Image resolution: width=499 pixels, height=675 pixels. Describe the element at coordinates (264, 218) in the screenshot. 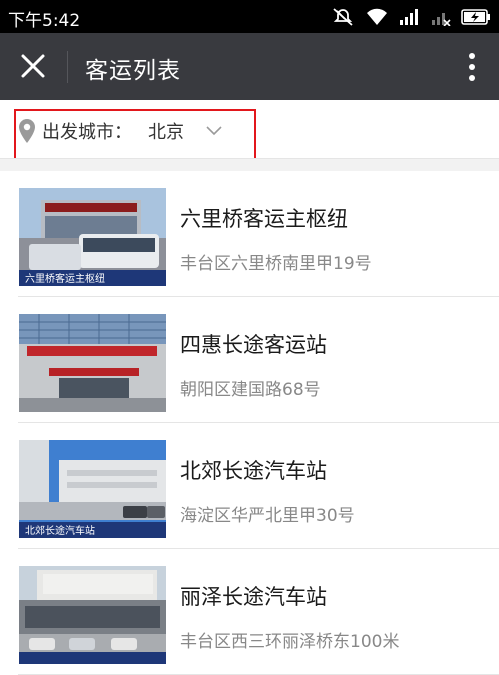

I see `station-name: 六里桥客运主枢纽` at that location.